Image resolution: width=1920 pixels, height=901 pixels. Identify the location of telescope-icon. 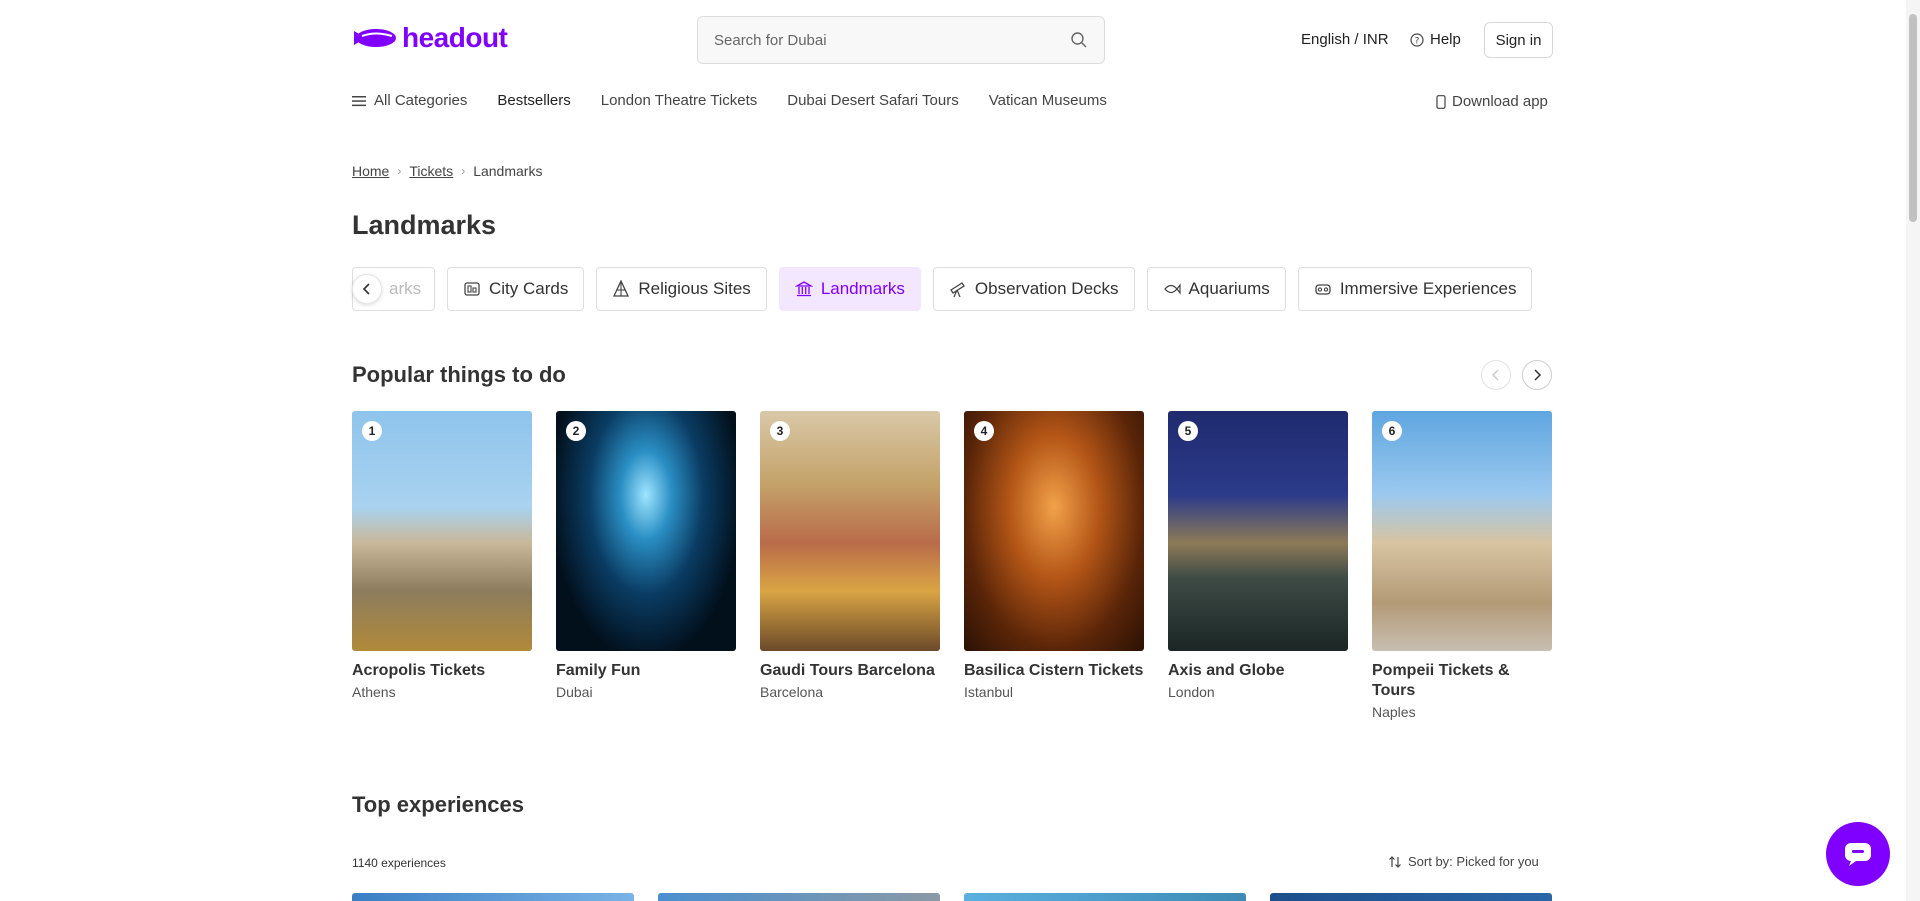
(957, 290).